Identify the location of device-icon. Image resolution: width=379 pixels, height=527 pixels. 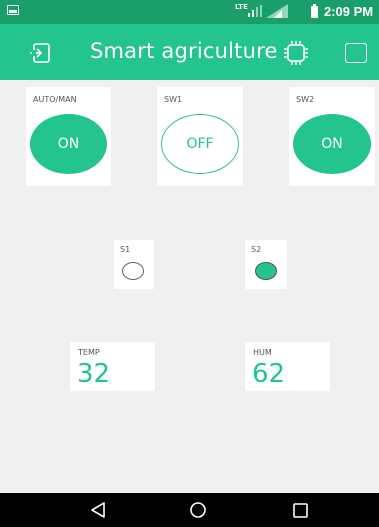
(296, 53).